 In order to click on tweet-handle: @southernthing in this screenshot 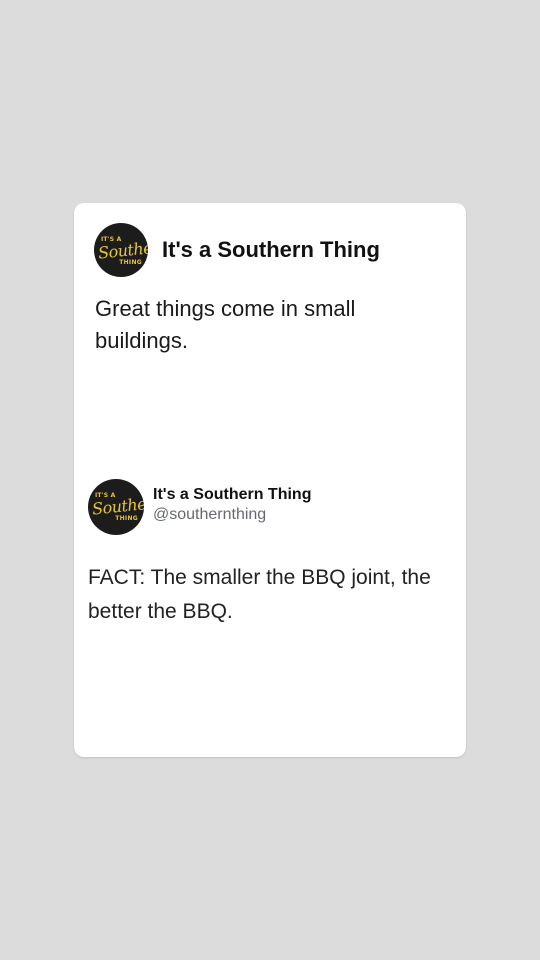, I will do `click(232, 515)`.